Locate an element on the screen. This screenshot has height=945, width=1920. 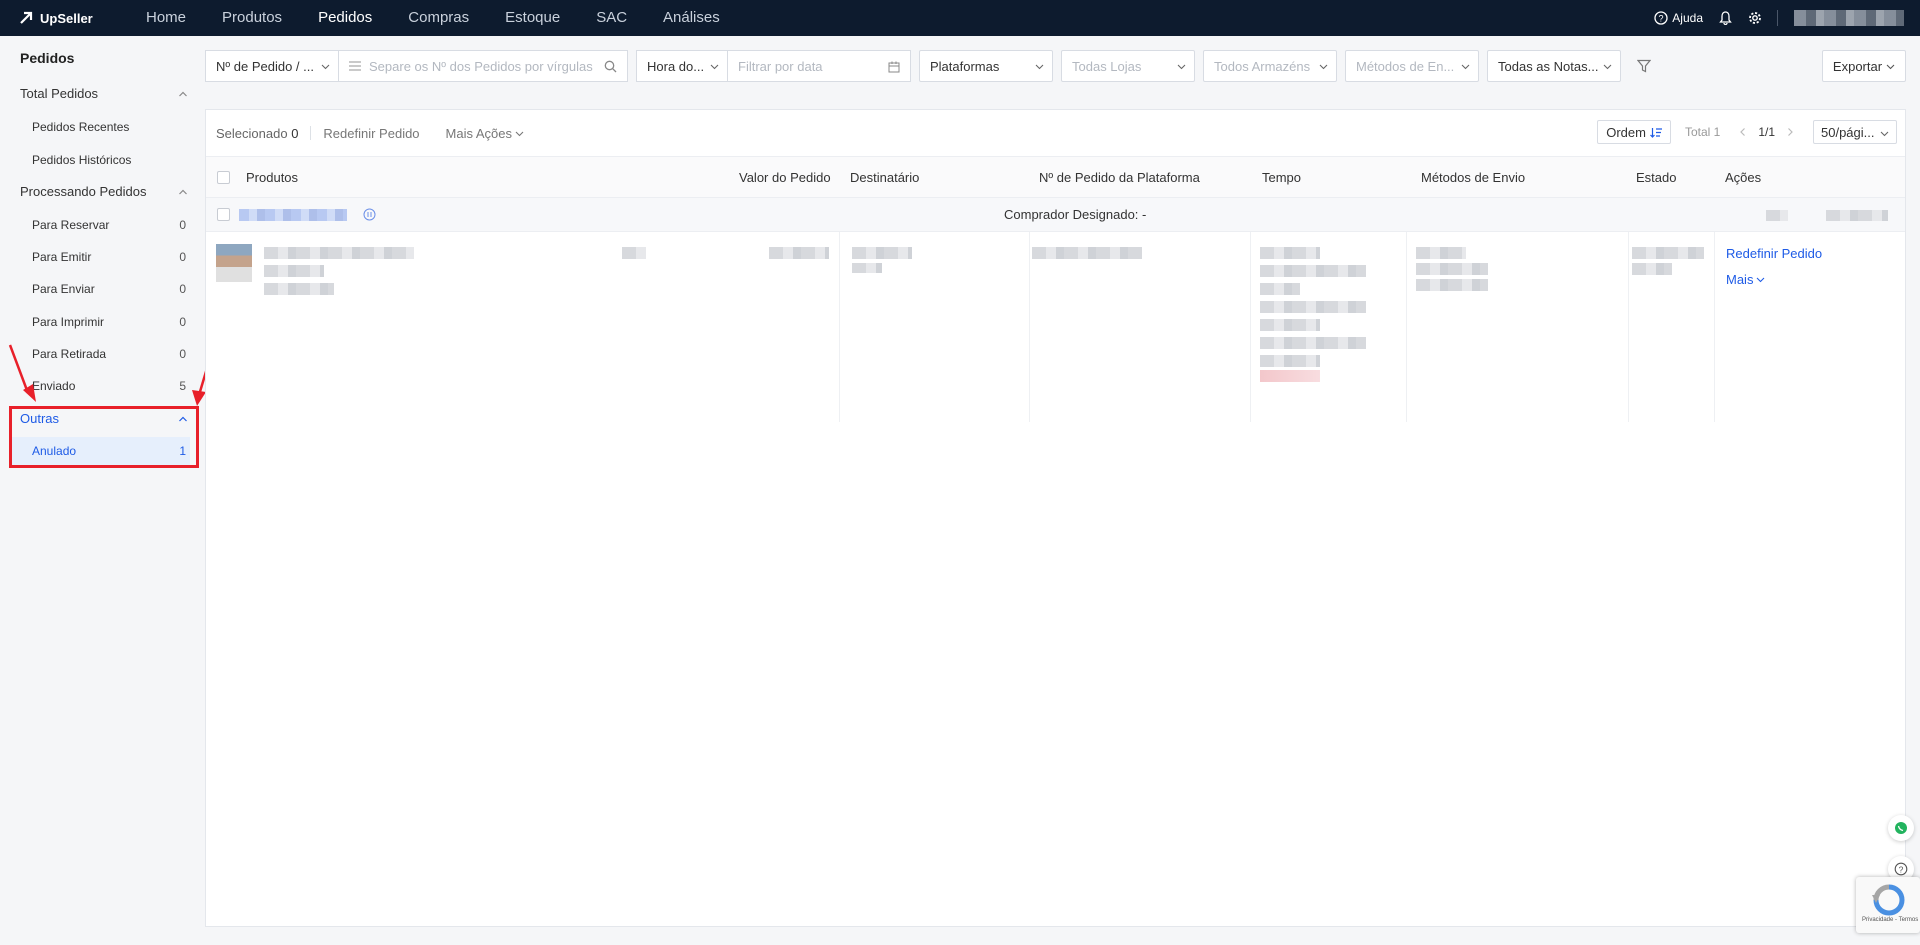
pagination: 1/1 is located at coordinates (1766, 132).